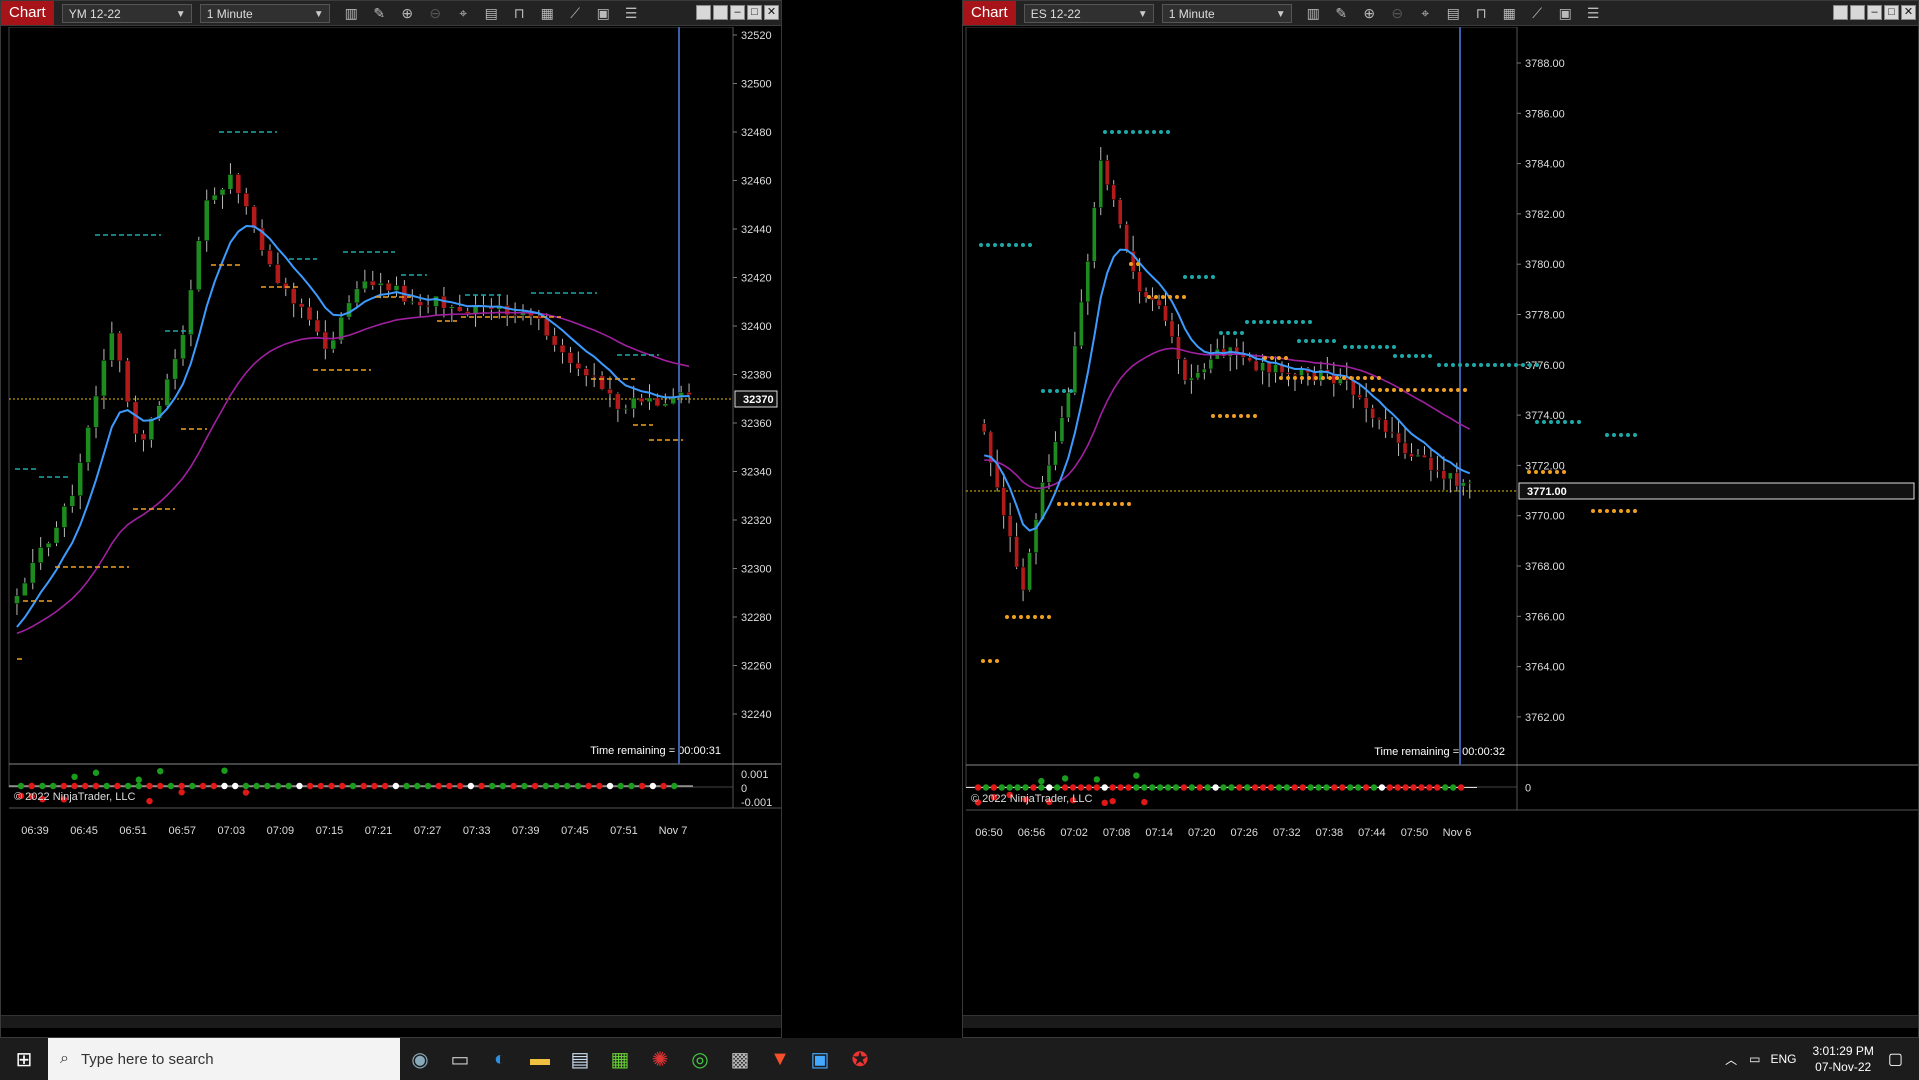 The width and height of the screenshot is (1919, 1080). What do you see at coordinates (620, 1059) in the screenshot?
I see `spreadsheet-icon: ▦` at bounding box center [620, 1059].